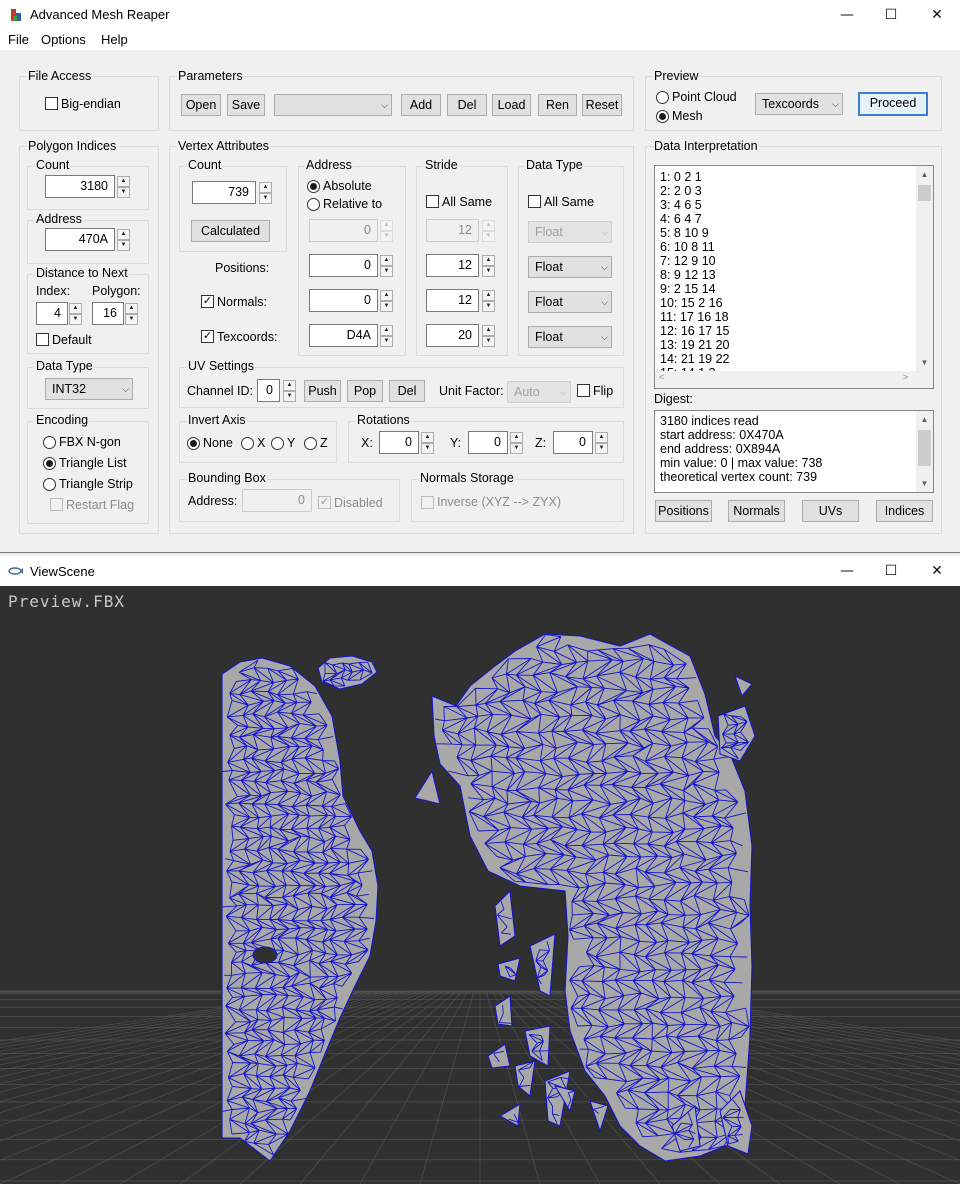 The height and width of the screenshot is (1184, 960). What do you see at coordinates (452, 265) in the screenshot?
I see `positions-stride-field: 12` at bounding box center [452, 265].